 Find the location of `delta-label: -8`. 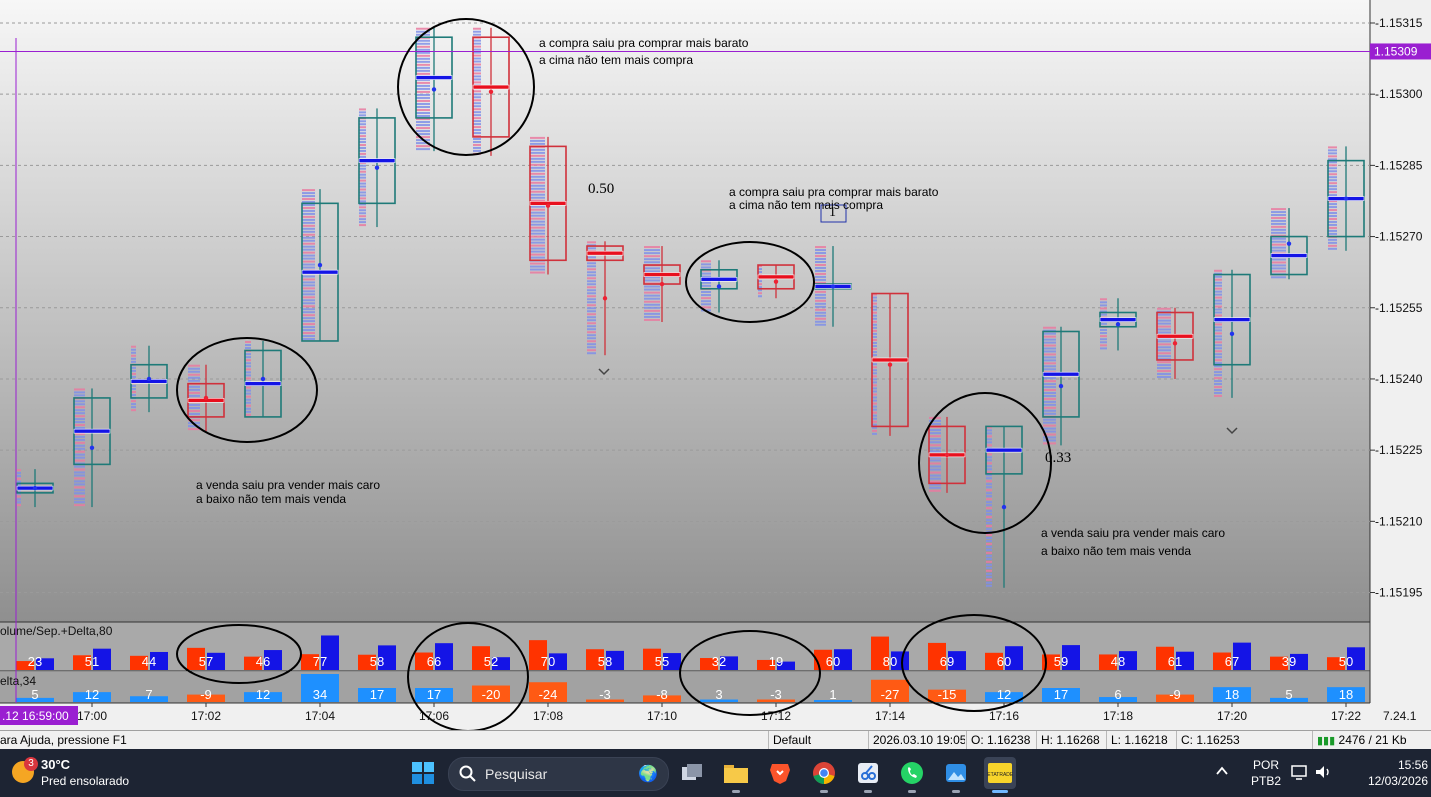

delta-label: -8 is located at coordinates (662, 694).